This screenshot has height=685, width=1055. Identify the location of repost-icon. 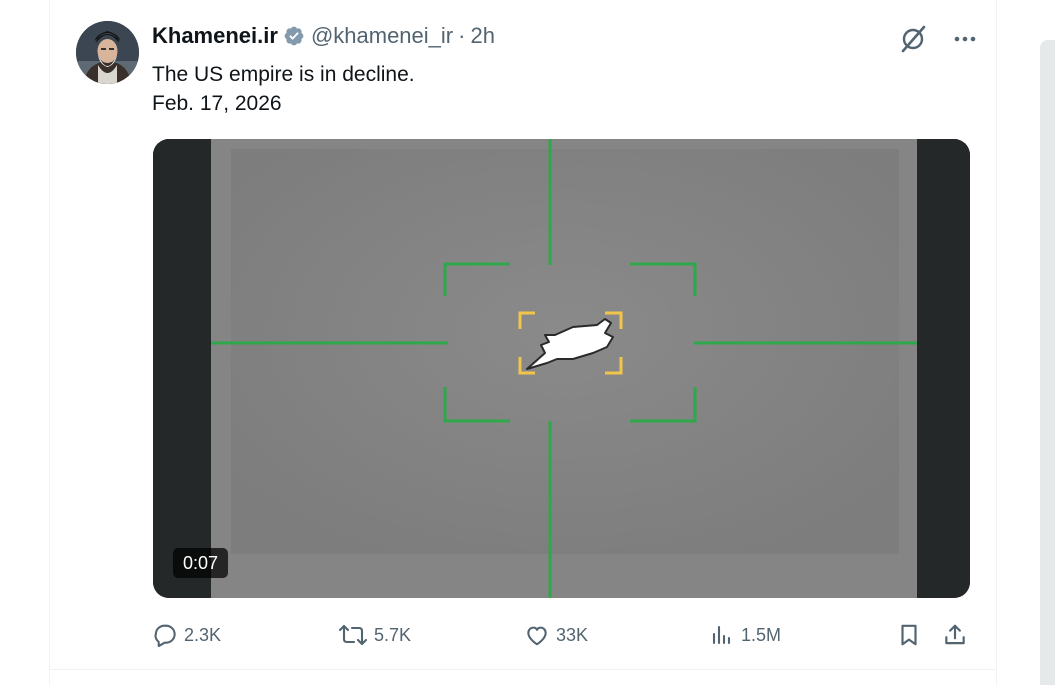
(353, 635).